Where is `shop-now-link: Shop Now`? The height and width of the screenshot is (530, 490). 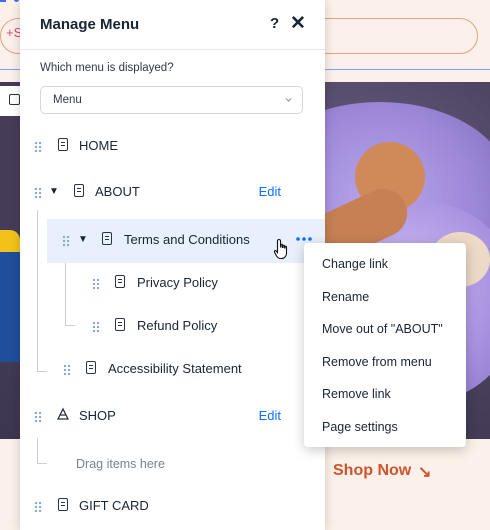 shop-now-link: Shop Now is located at coordinates (372, 471).